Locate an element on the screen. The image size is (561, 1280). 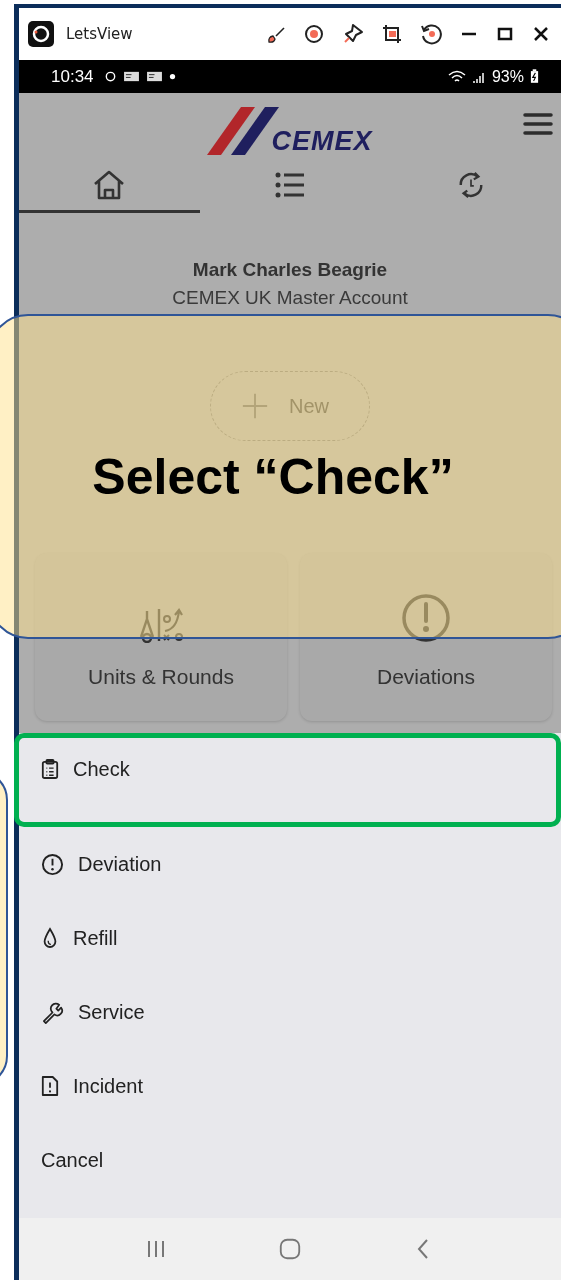
plus-icon is located at coordinates (255, 406).